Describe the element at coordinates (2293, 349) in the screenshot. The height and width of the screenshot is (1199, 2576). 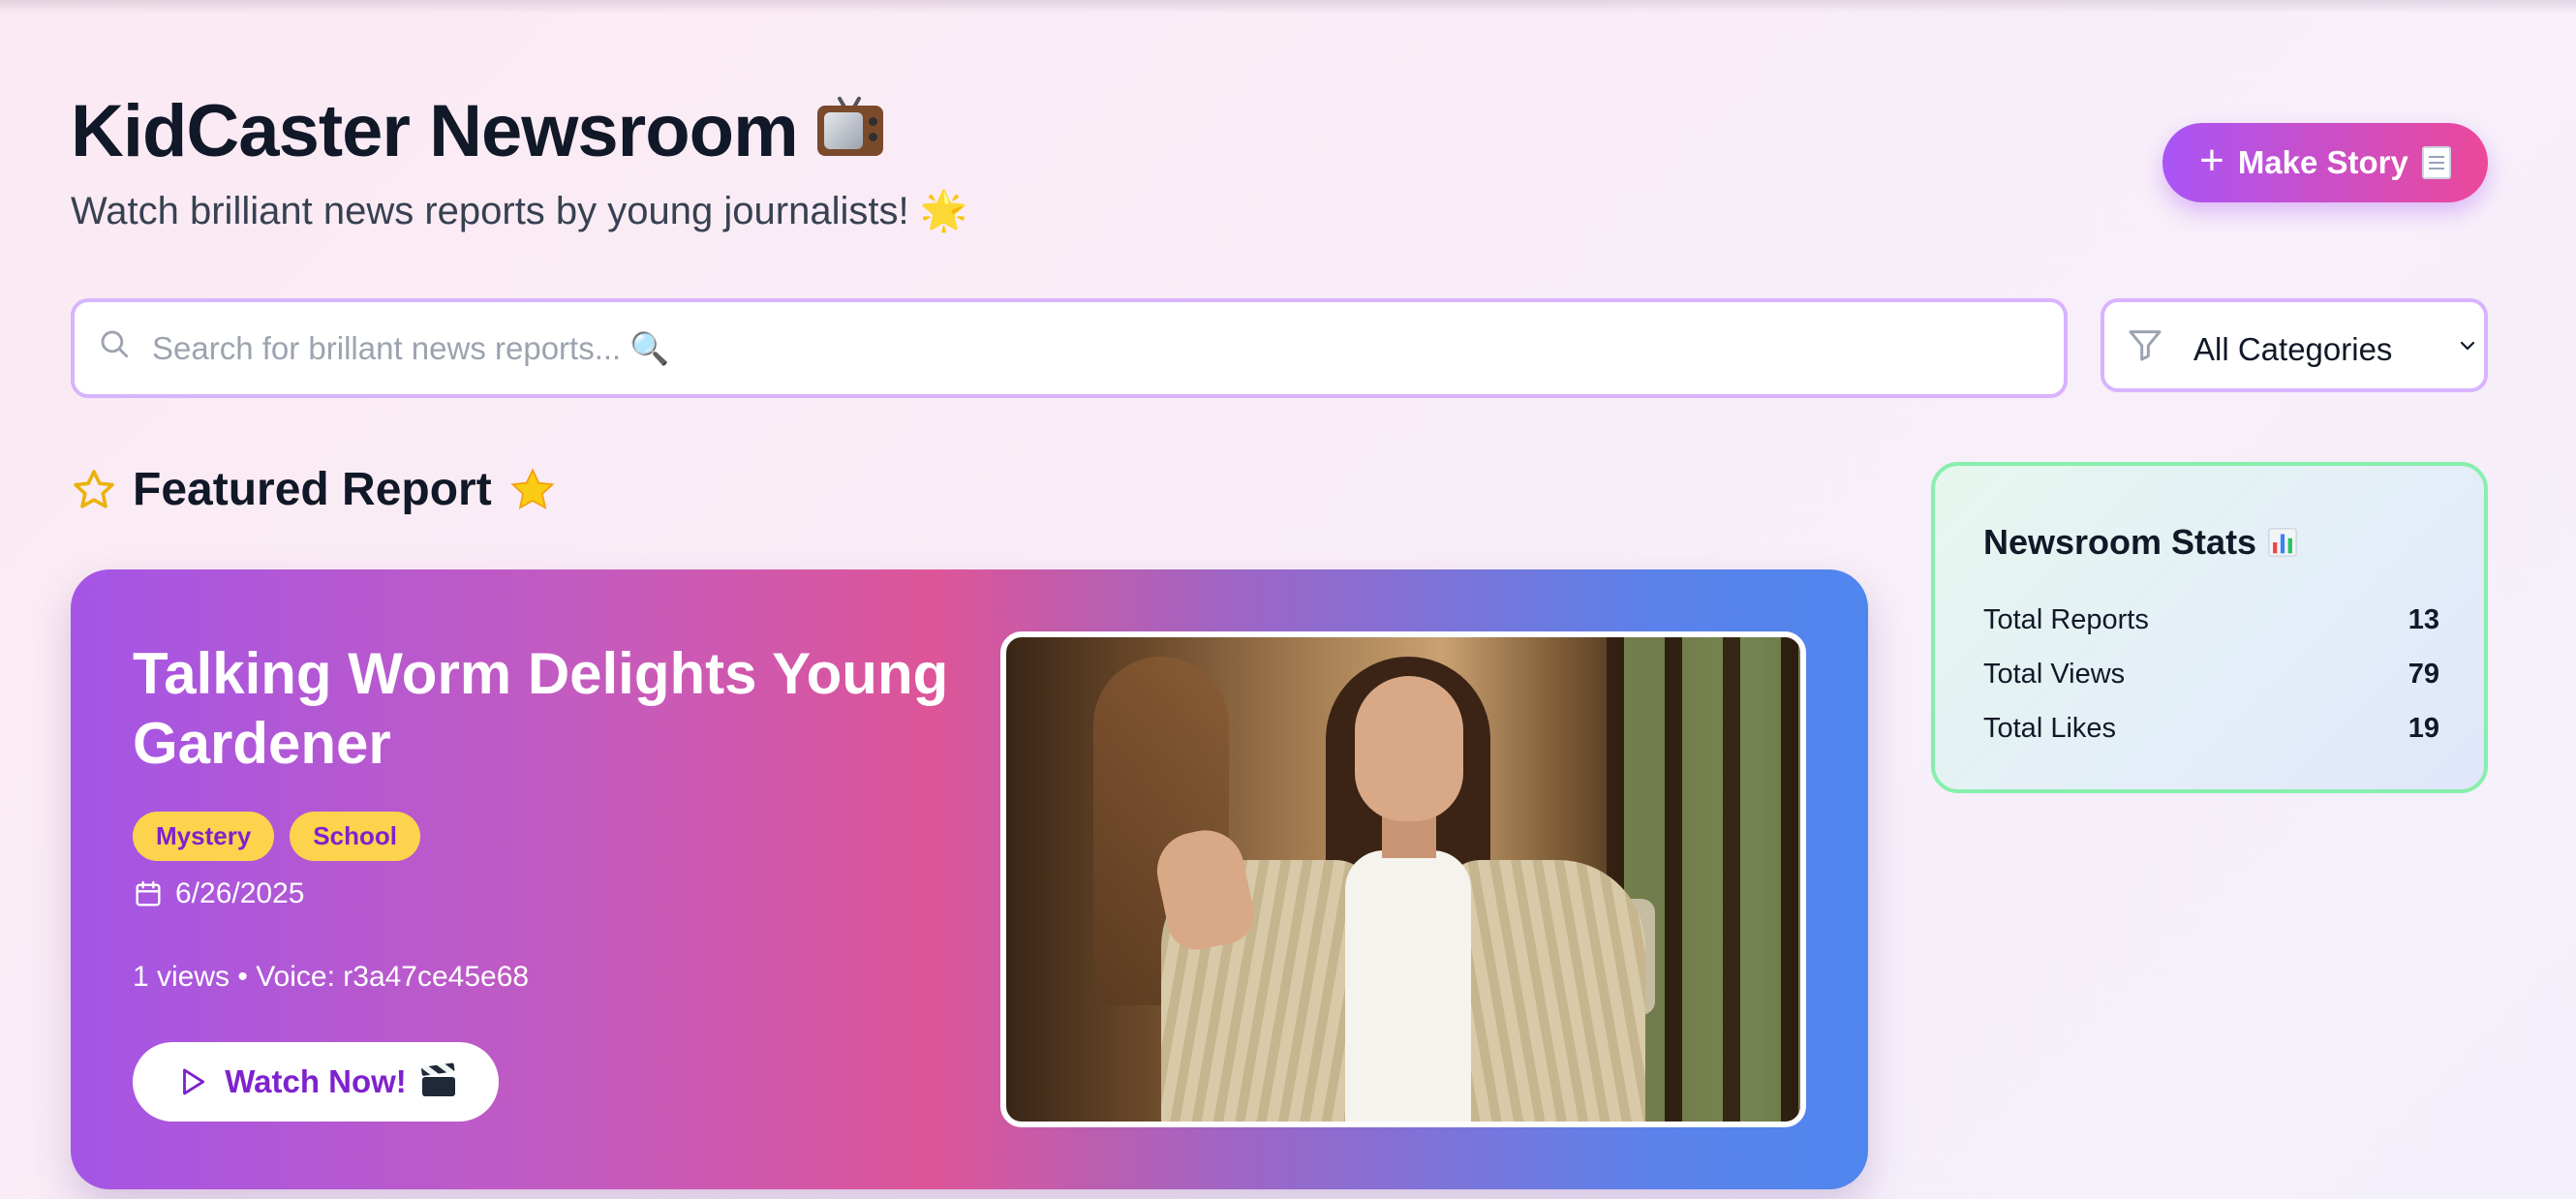
I see `category-selected-value: All Categories` at that location.